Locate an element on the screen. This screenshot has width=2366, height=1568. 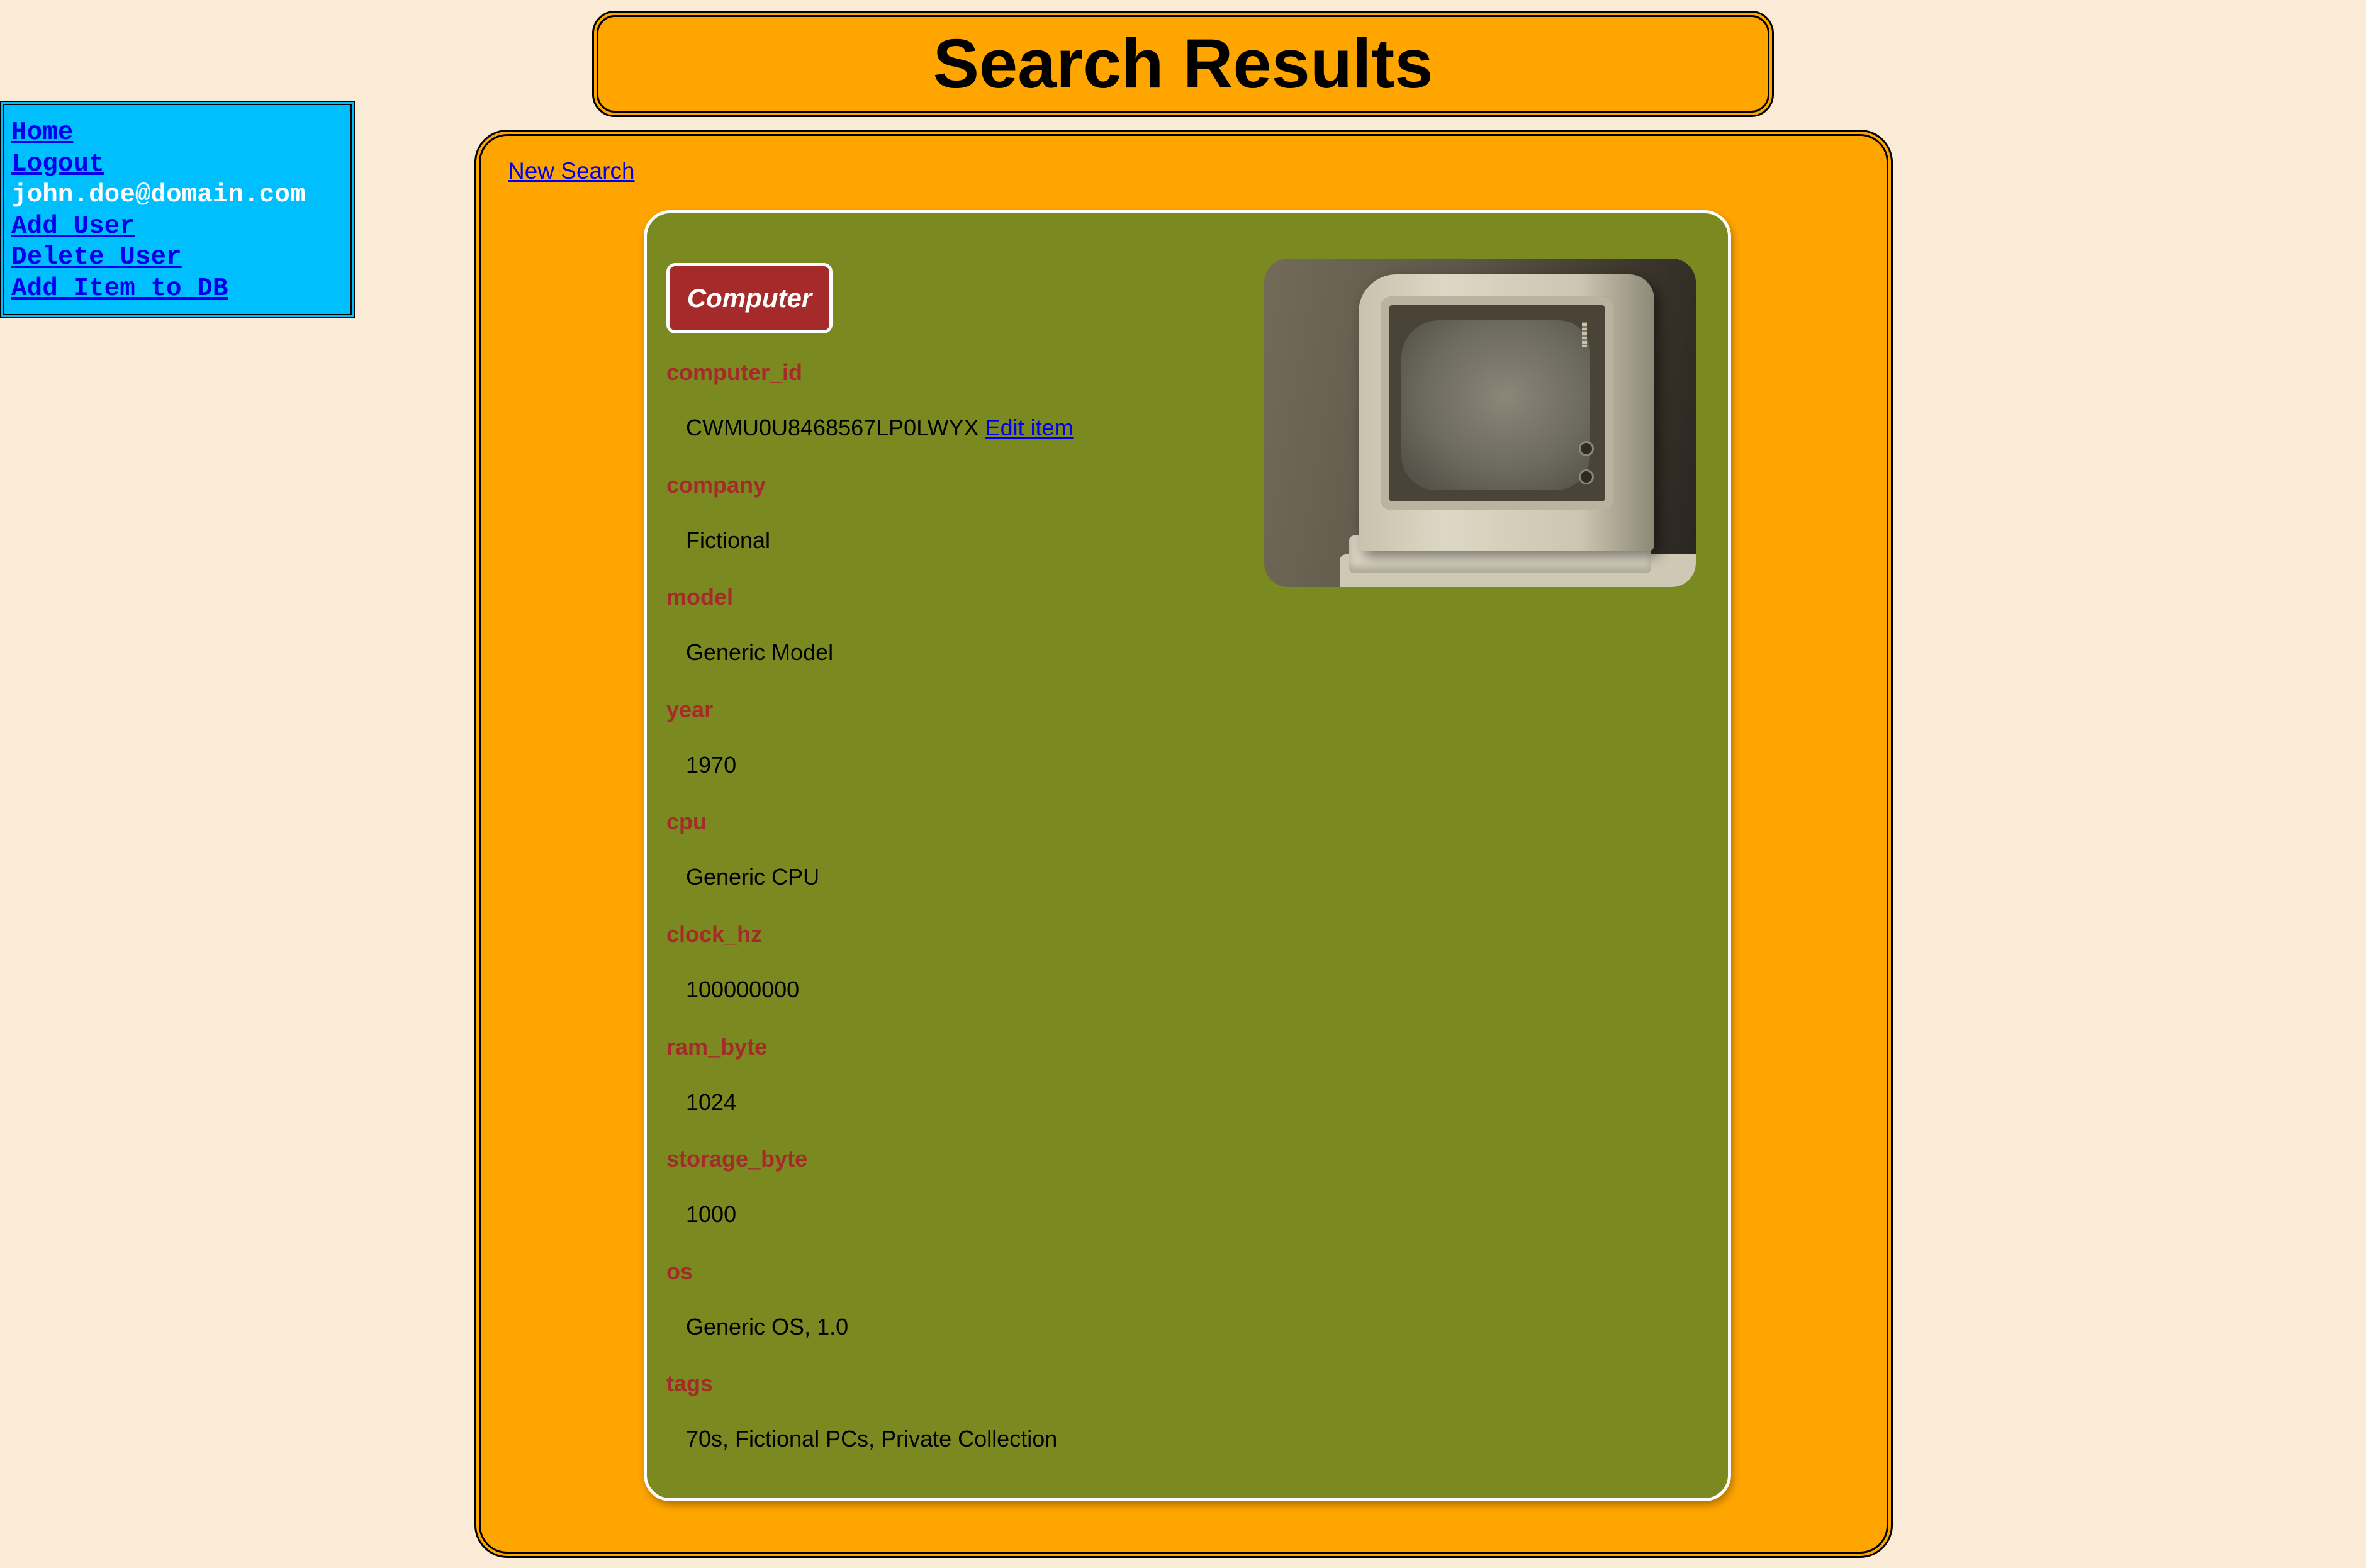
field-label: os is located at coordinates (680, 1271).